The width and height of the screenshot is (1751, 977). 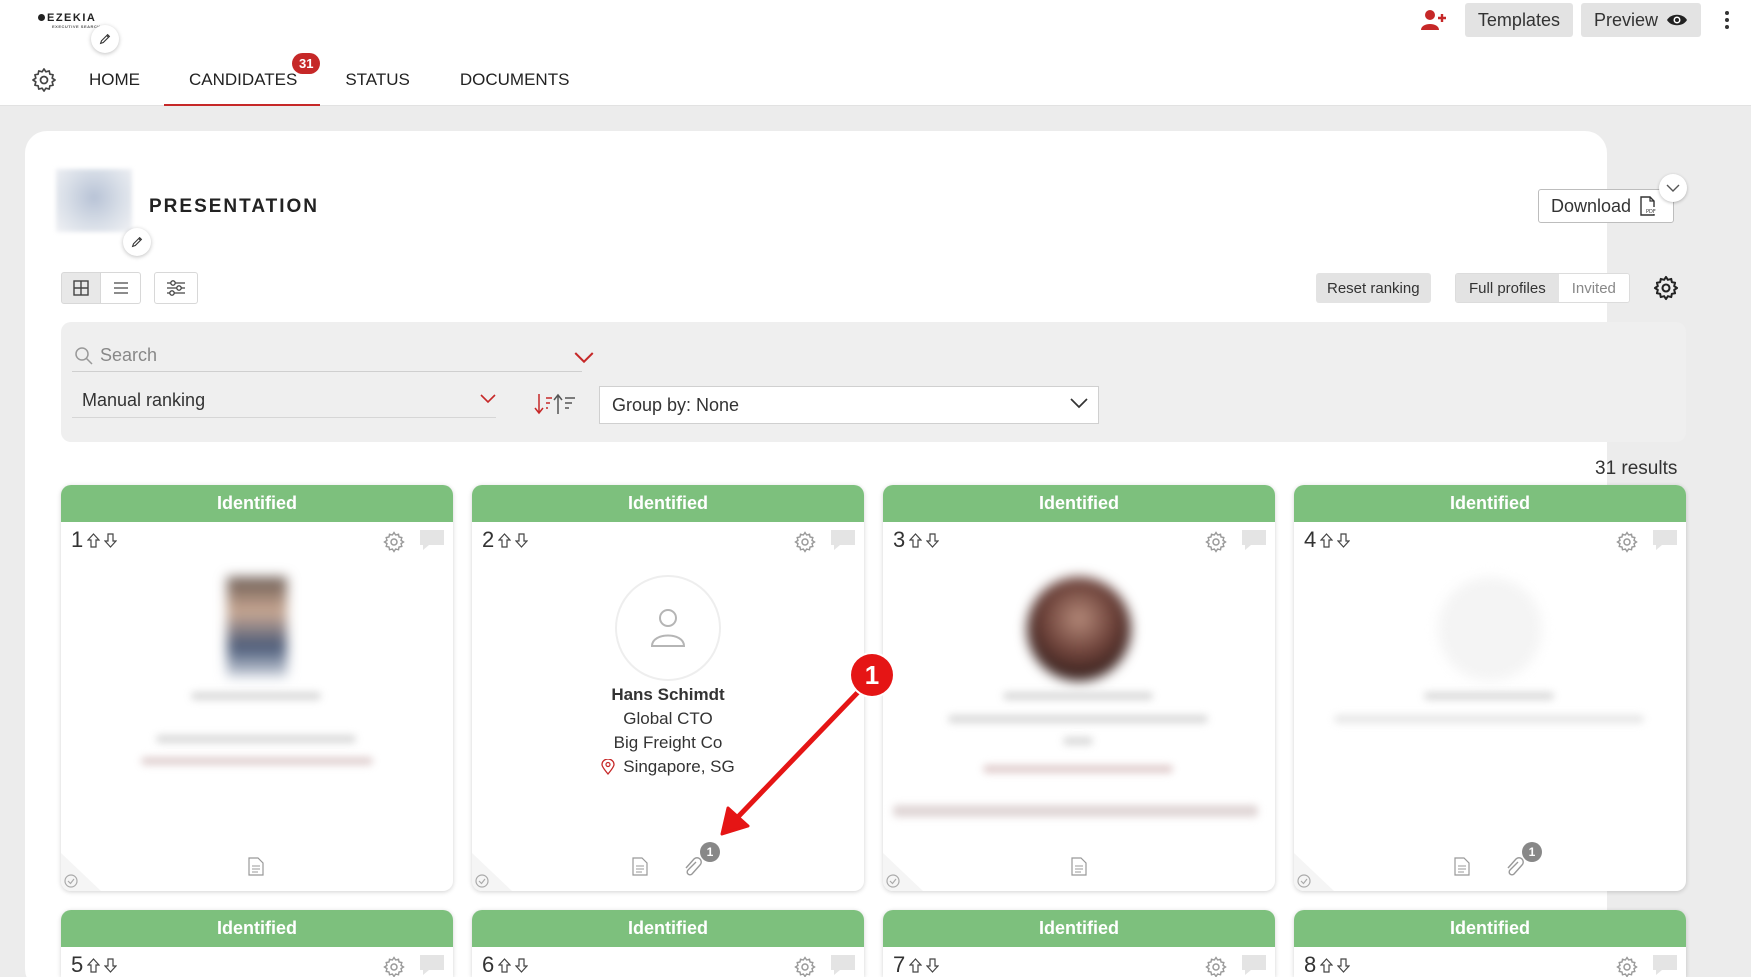 What do you see at coordinates (1079, 688) in the screenshot?
I see `candidate-card: Identified 3` at bounding box center [1079, 688].